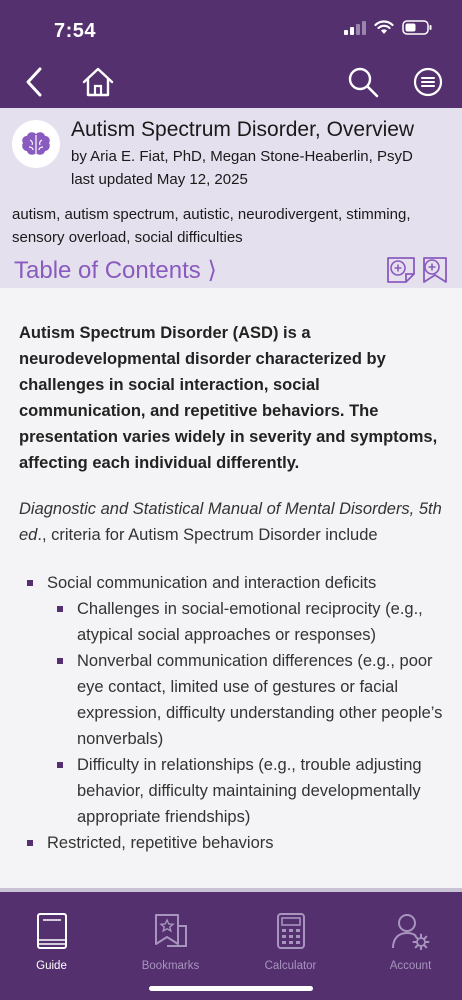 This screenshot has width=462, height=1000. Describe the element at coordinates (384, 27) in the screenshot. I see `wifi-icon` at that location.